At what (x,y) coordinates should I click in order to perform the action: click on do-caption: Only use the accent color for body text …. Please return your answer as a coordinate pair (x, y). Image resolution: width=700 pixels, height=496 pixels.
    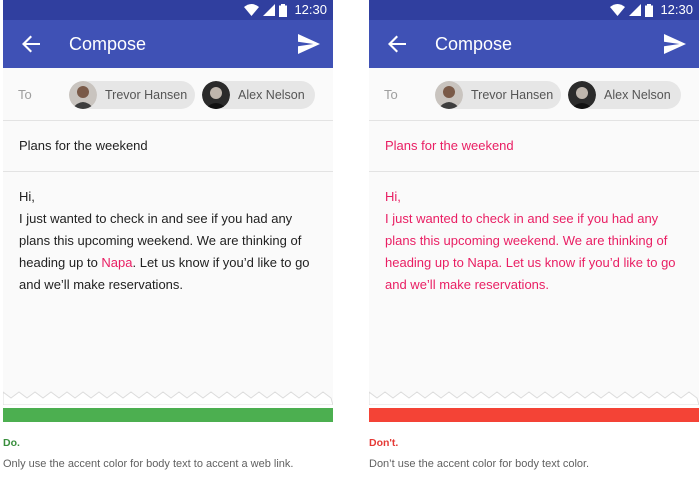
    Looking at the image, I should click on (148, 464).